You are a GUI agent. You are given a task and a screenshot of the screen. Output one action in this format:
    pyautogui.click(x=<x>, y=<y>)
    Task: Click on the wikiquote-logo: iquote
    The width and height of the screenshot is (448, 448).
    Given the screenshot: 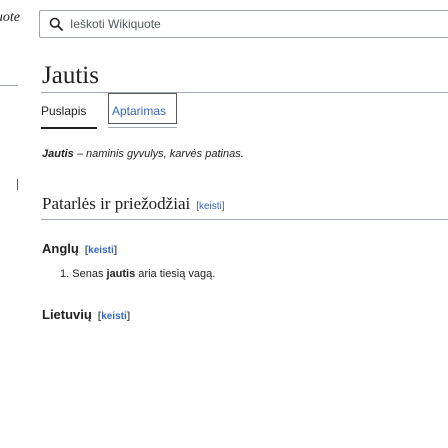 What is the action you would take?
    pyautogui.click(x=10, y=25)
    